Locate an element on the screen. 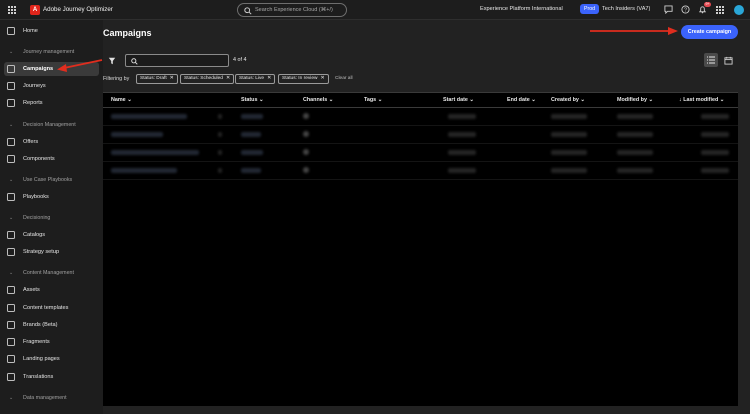 The image size is (750, 414). arrow-to-campaigns-annotation is located at coordinates (80, 65).